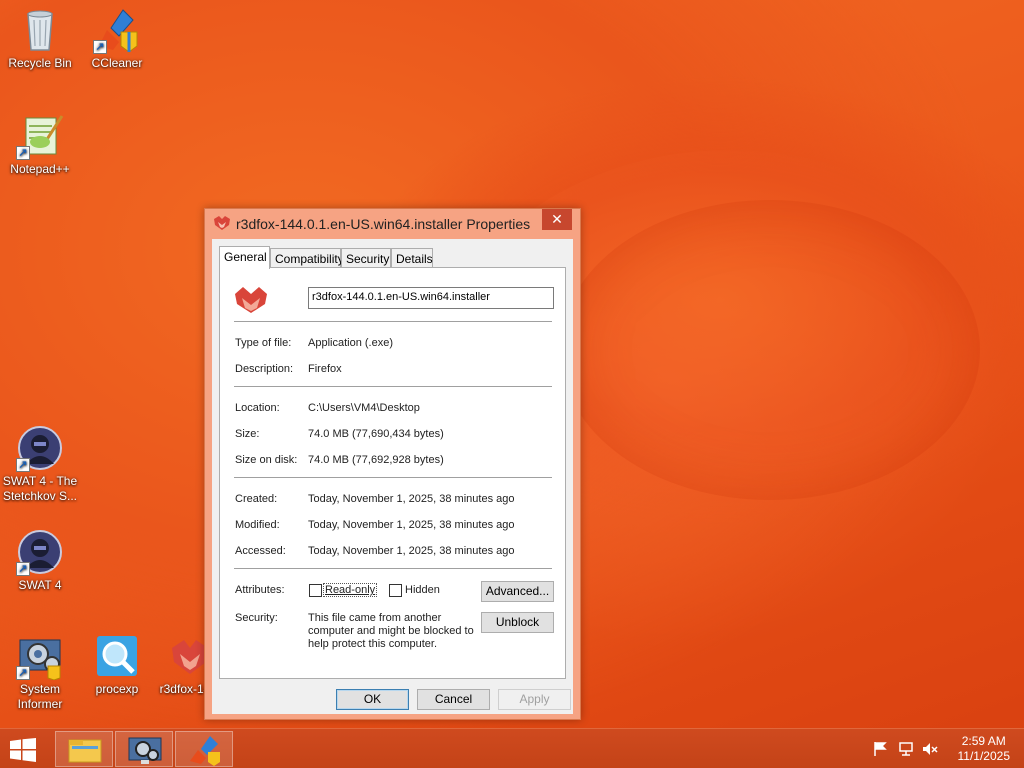  Describe the element at coordinates (366, 258) in the screenshot. I see `tab-security: Security` at that location.